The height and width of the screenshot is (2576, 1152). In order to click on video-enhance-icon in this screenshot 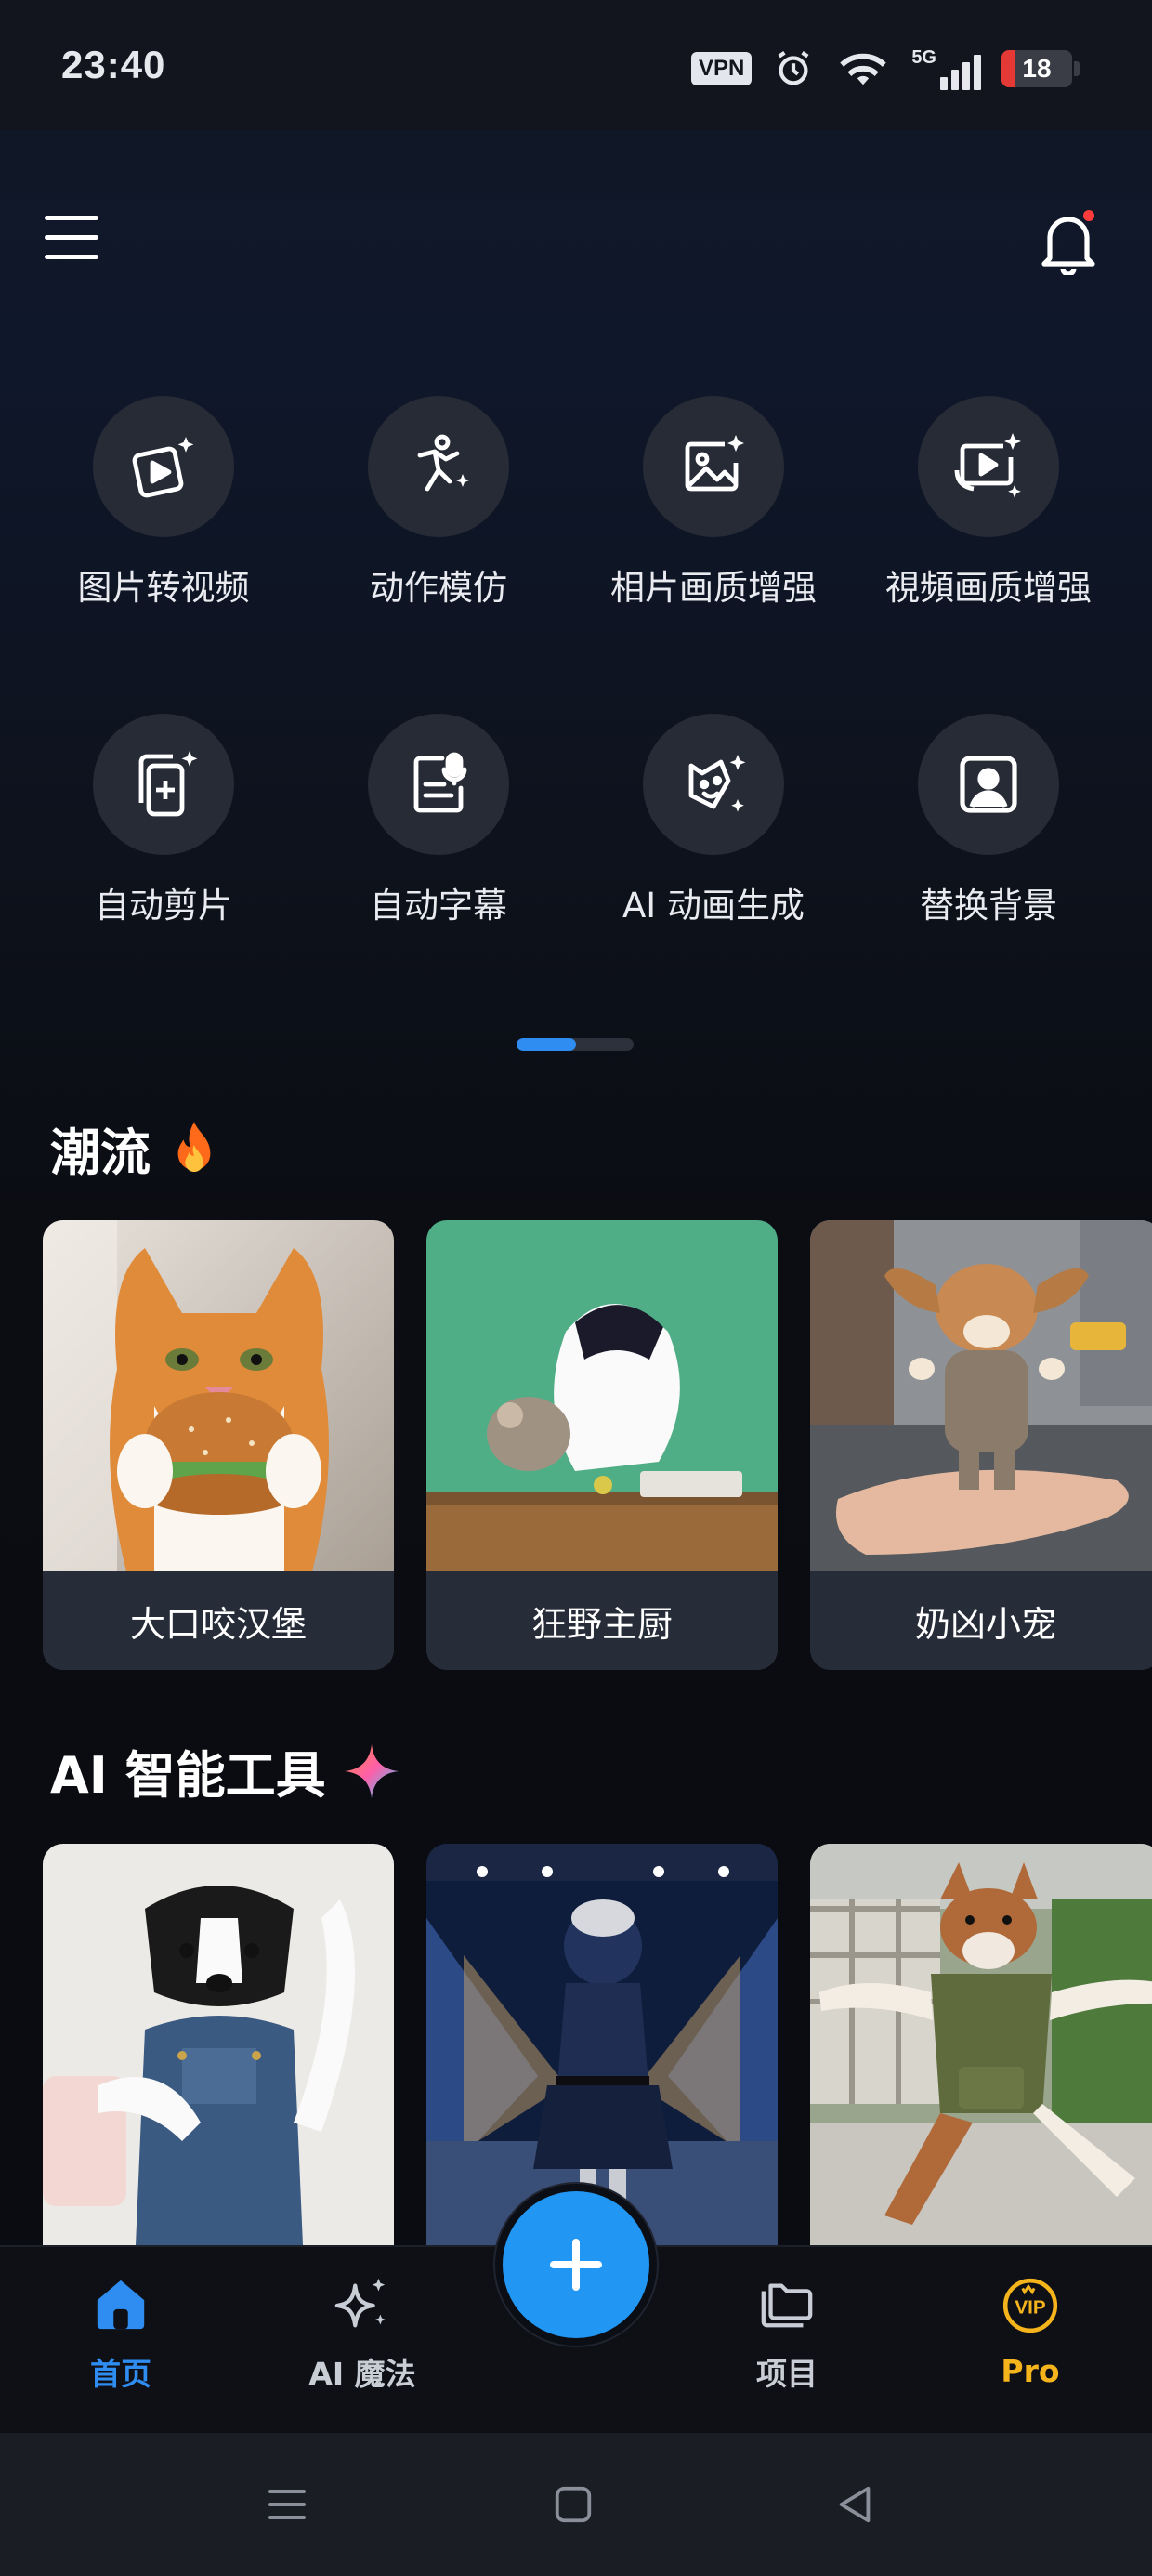, I will do `click(988, 465)`.